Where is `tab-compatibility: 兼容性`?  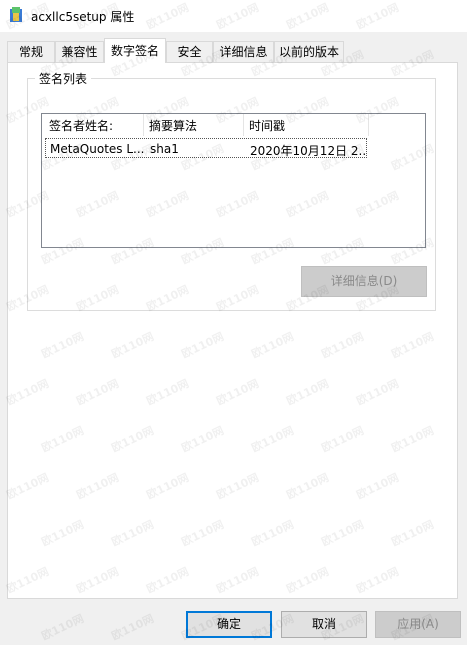 tab-compatibility: 兼容性 is located at coordinates (79, 51).